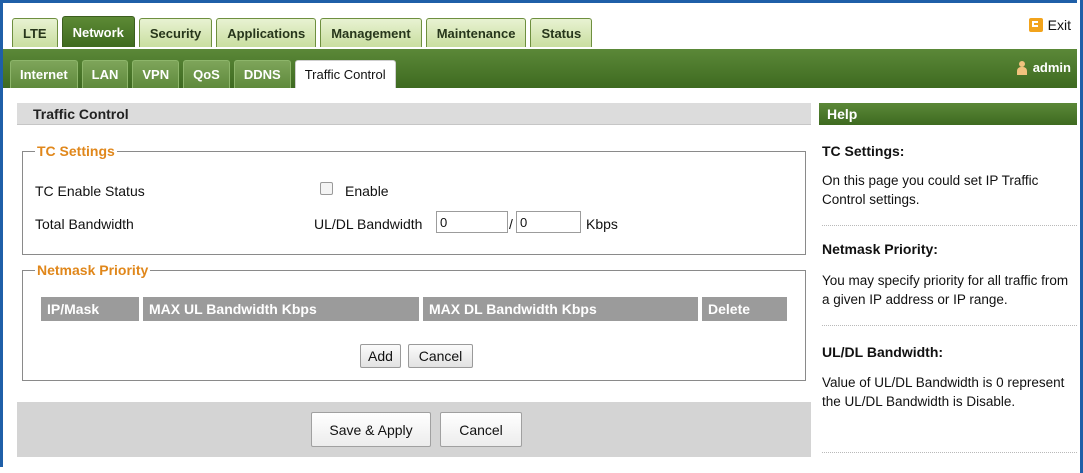  I want to click on help-header: Help, so click(948, 114).